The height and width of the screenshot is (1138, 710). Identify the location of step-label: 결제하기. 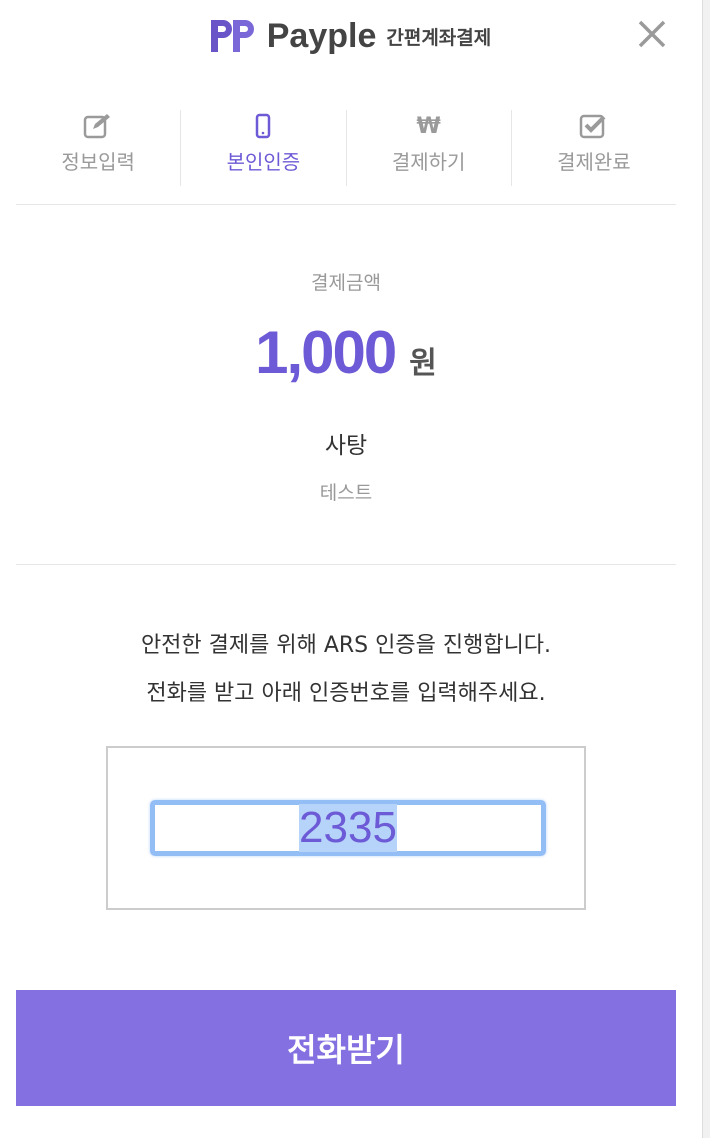
(428, 162).